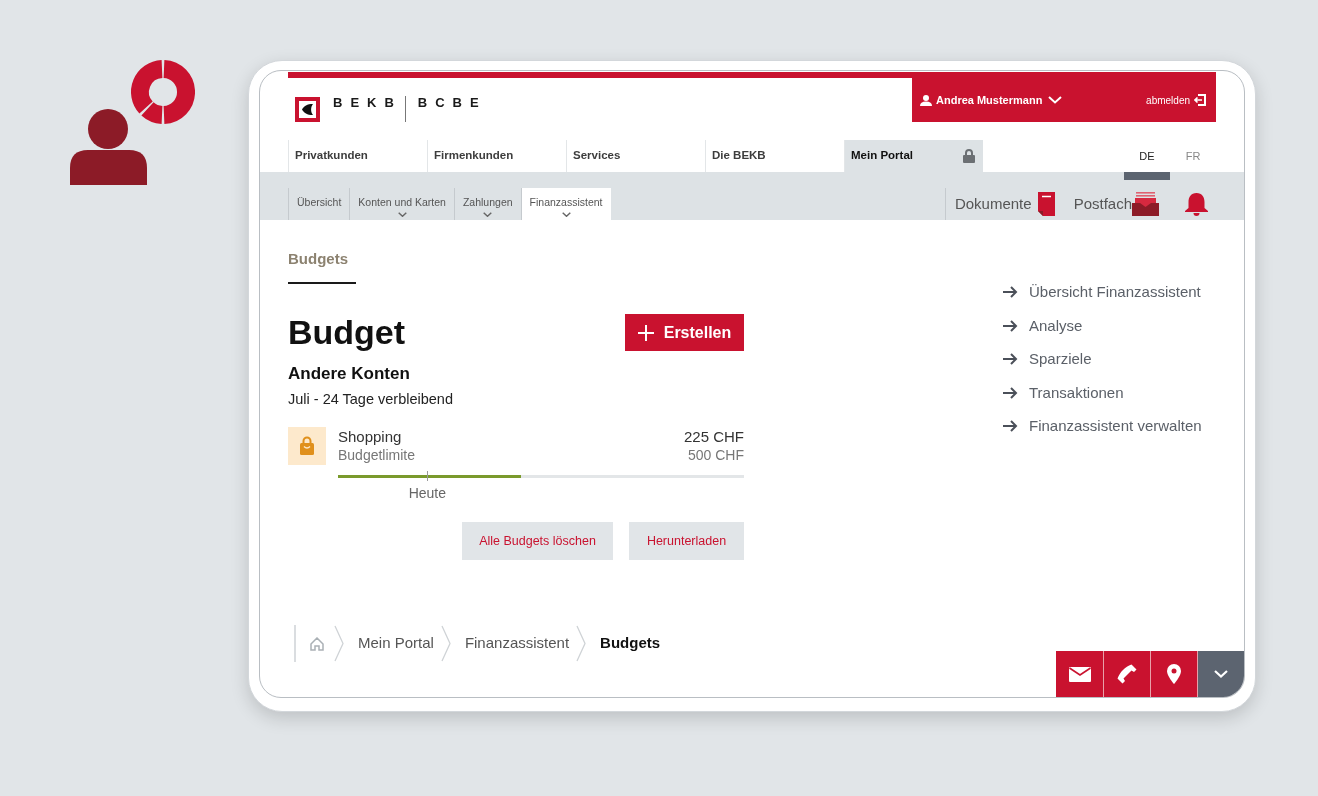  What do you see at coordinates (1046, 204) in the screenshot?
I see `document-icon` at bounding box center [1046, 204].